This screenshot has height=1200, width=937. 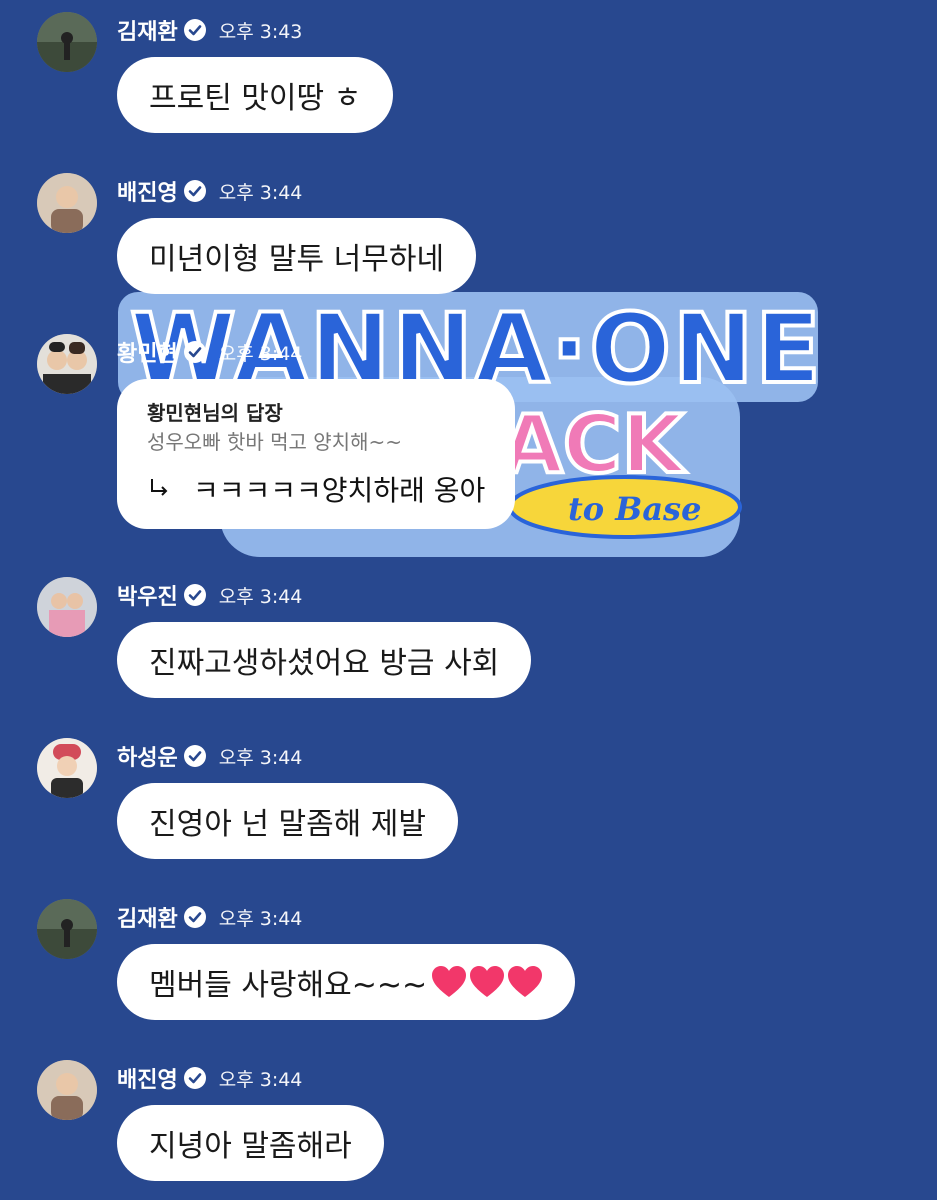 What do you see at coordinates (634, 509) in the screenshot?
I see `logo-line3: to Base` at bounding box center [634, 509].